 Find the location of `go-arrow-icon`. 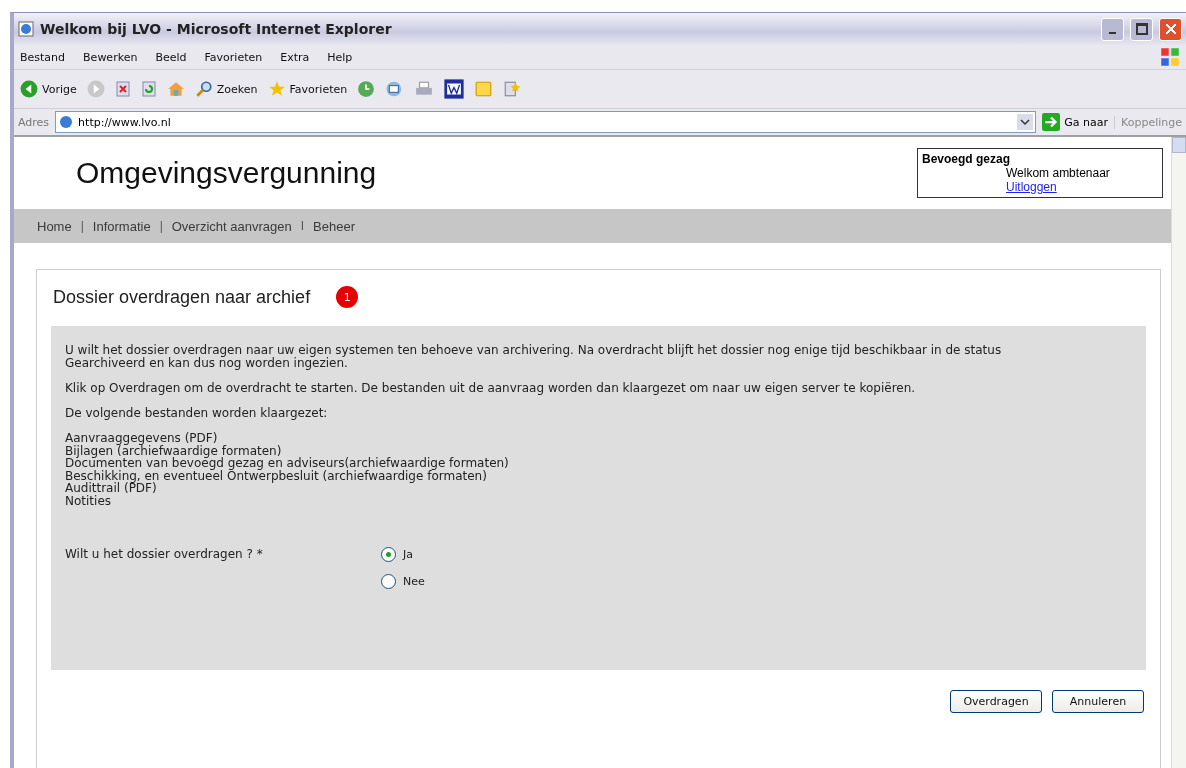

go-arrow-icon is located at coordinates (1051, 122).